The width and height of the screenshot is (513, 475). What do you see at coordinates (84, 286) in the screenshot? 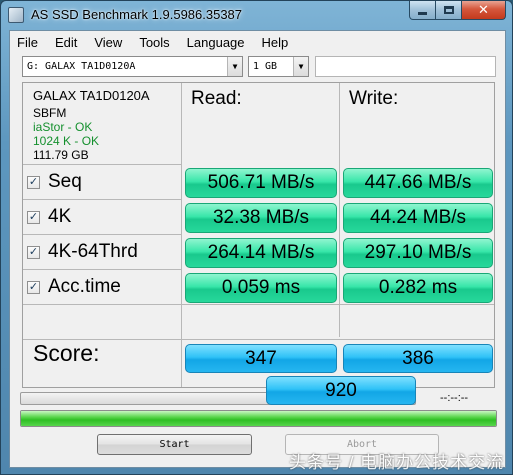
I see `row-name: Acc.time` at bounding box center [84, 286].